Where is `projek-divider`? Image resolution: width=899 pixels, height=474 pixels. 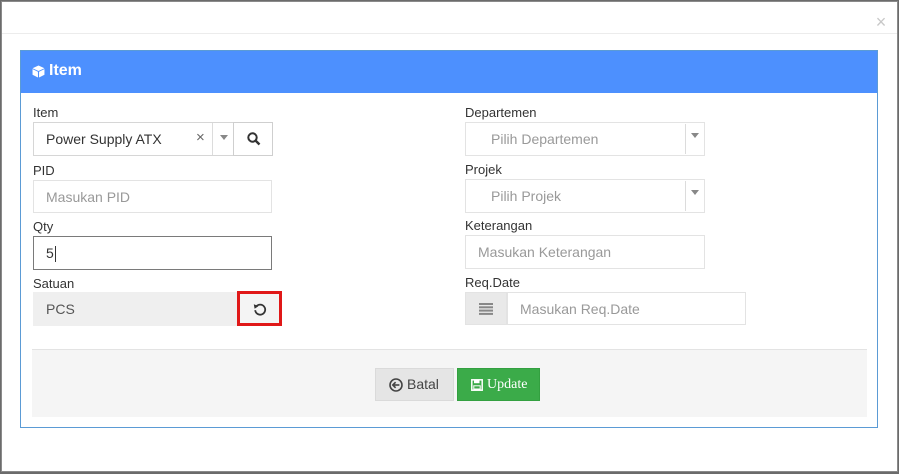 projek-divider is located at coordinates (685, 196).